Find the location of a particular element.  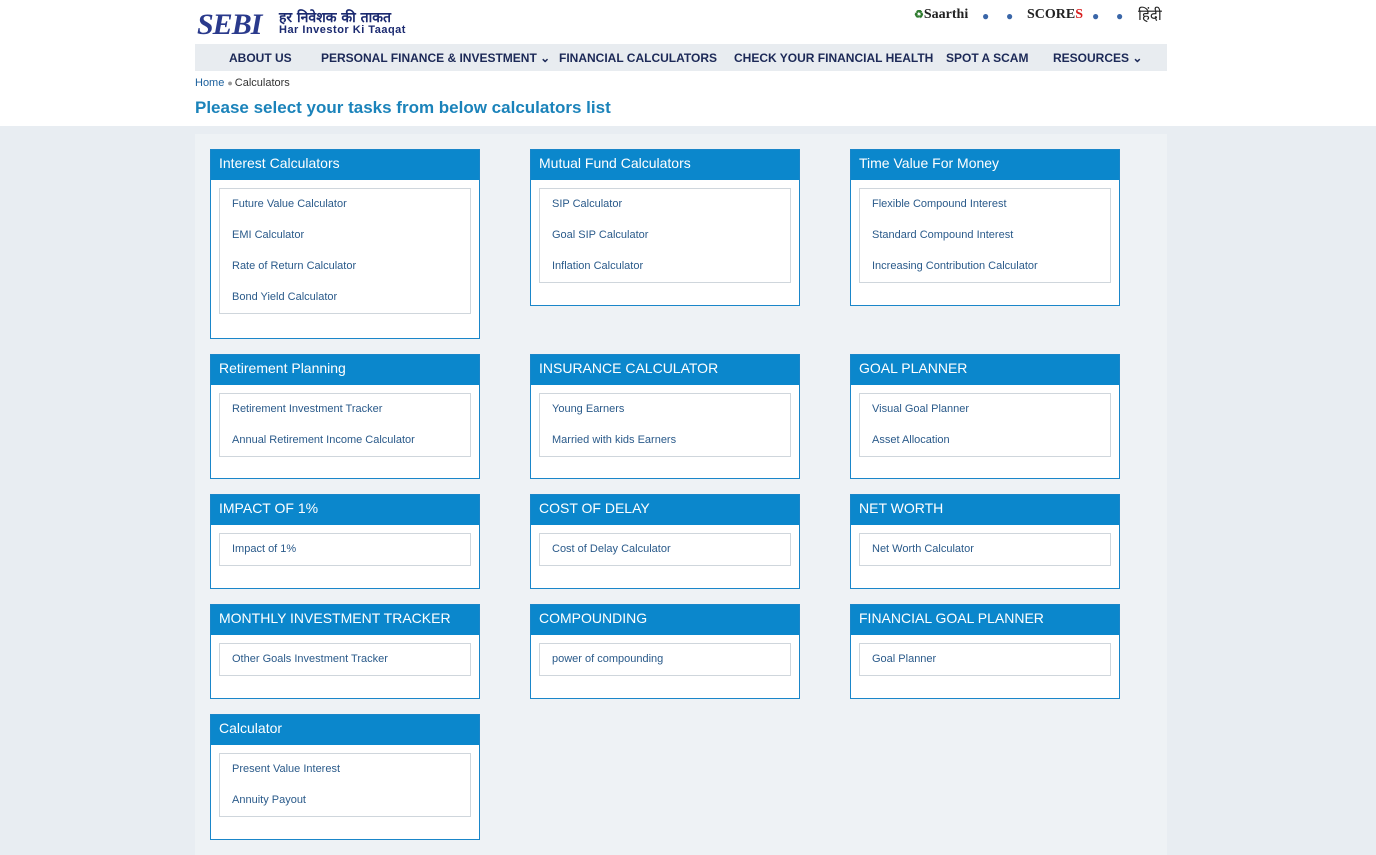

card-title: GOAL PLANNER is located at coordinates (985, 370).